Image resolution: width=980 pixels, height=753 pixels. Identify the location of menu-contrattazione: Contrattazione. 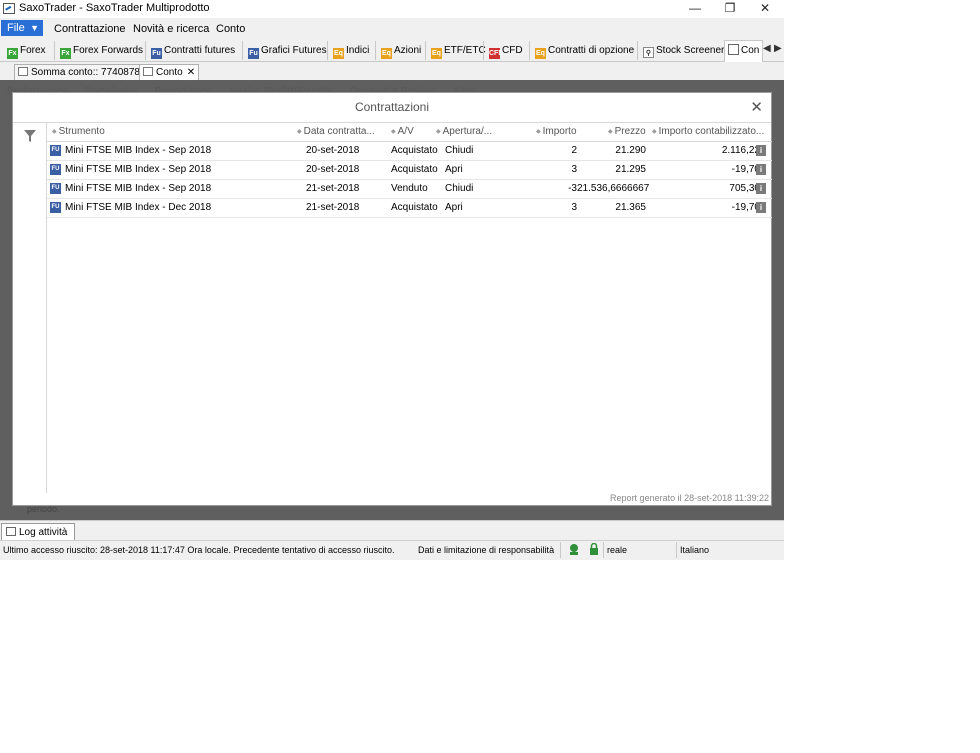
(90, 29).